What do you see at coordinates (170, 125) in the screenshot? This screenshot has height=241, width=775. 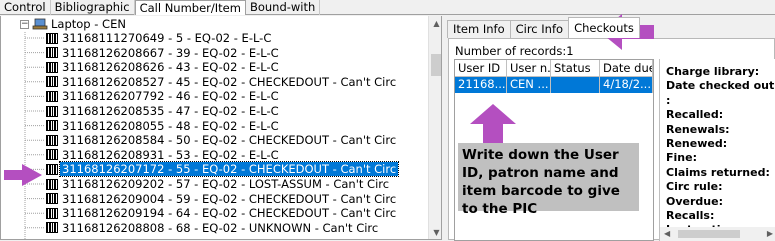 I see `tree-item-label: 31168126208055 - 48 - EQ-02 - E-L-C` at bounding box center [170, 125].